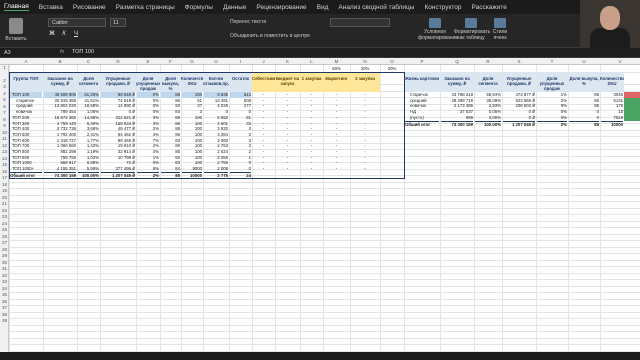 This screenshot has height=360, width=640. Describe the element at coordinates (263, 61) in the screenshot. I see `column-header: J` at that location.